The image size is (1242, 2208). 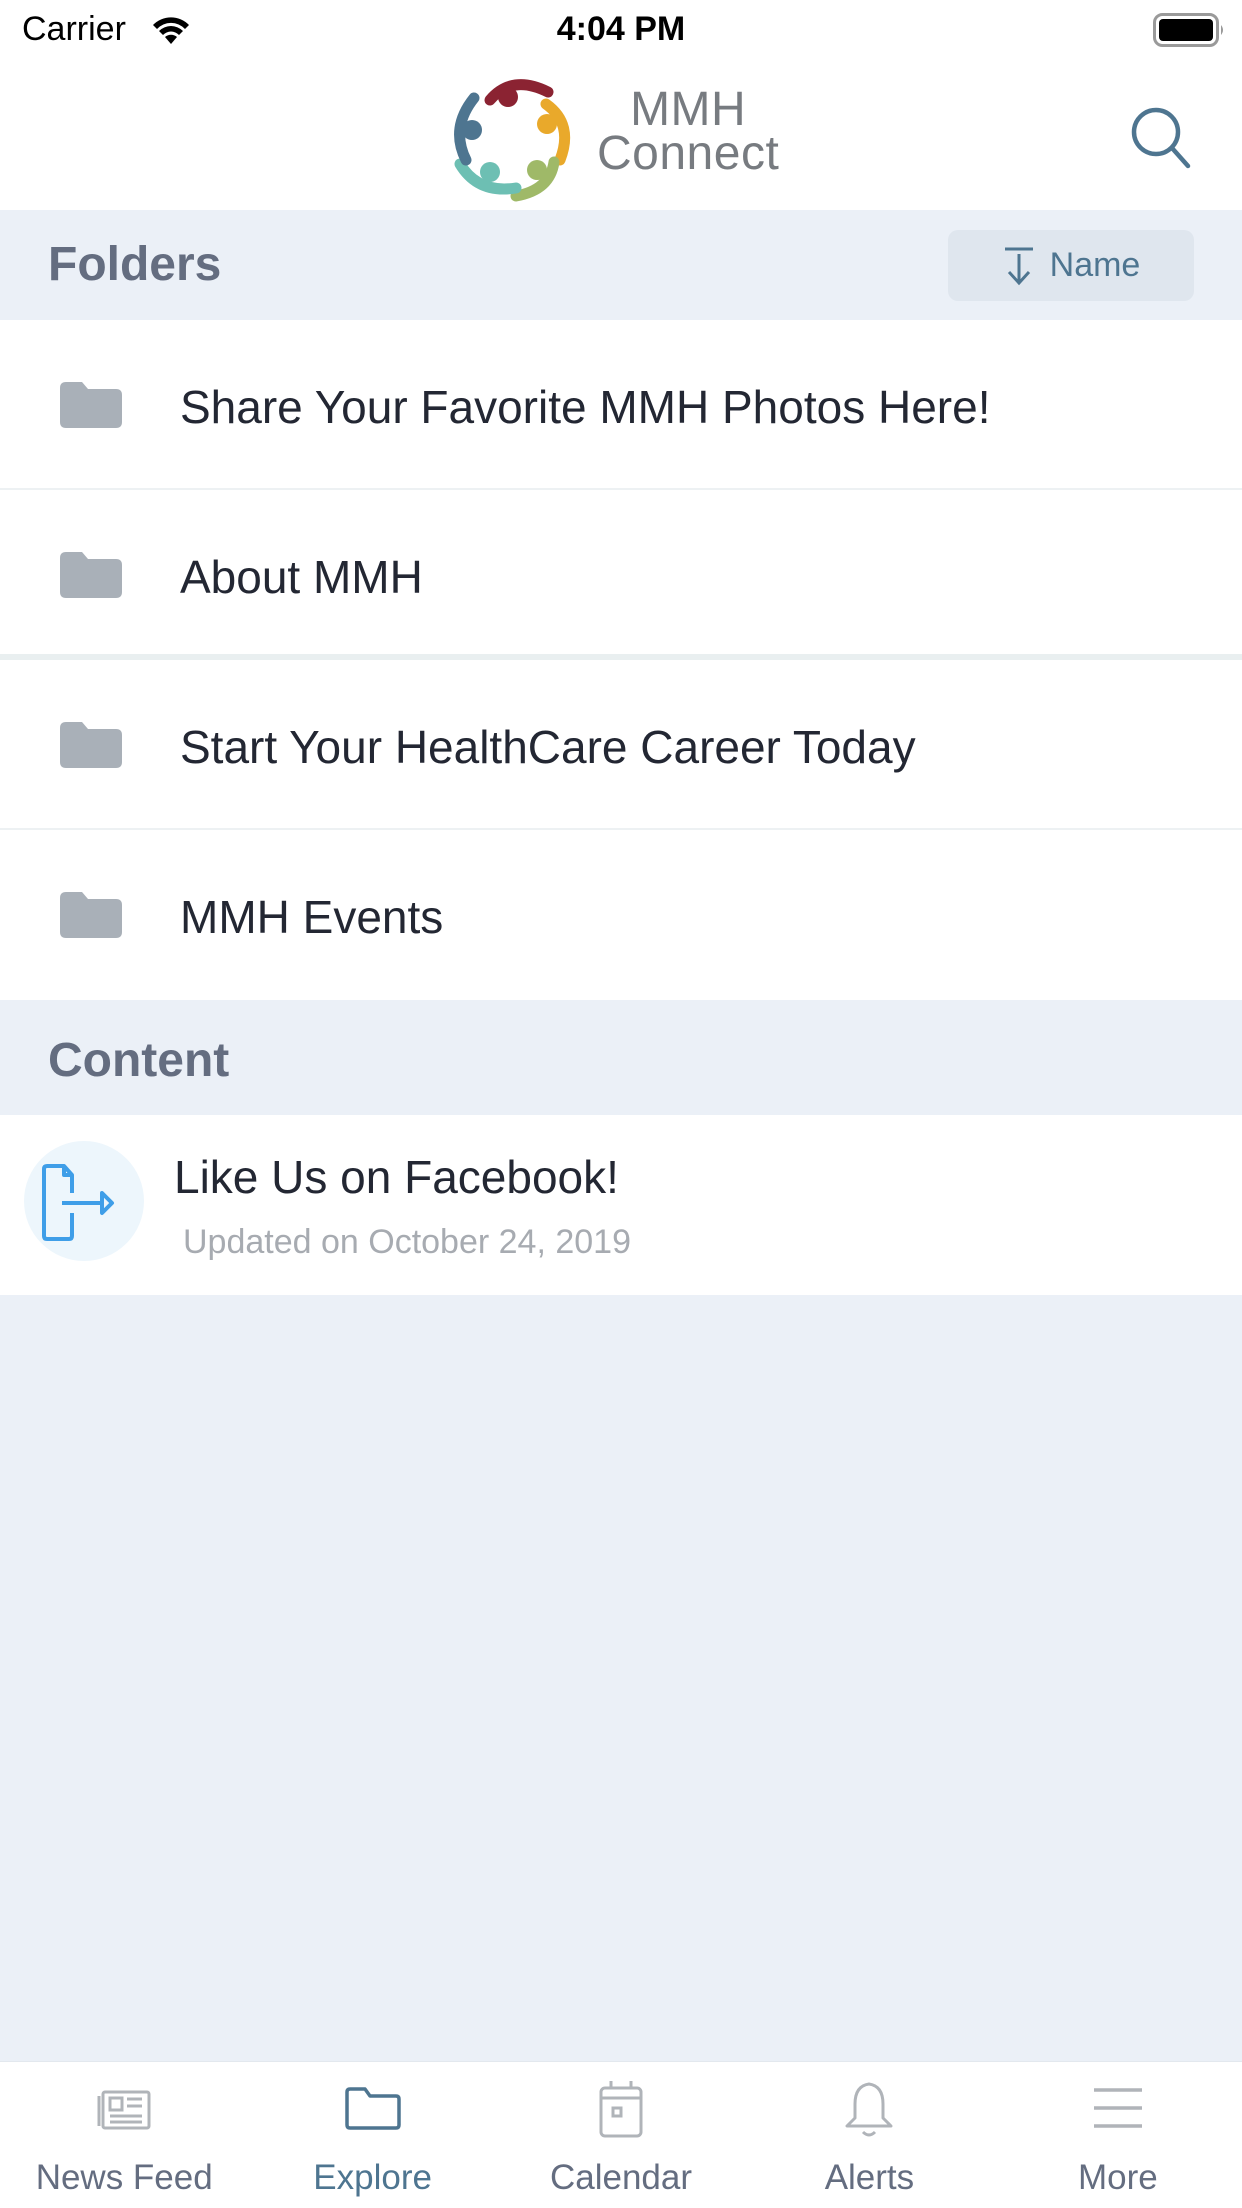 I want to click on folders-section-header: Folders Name, so click(x=621, y=265).